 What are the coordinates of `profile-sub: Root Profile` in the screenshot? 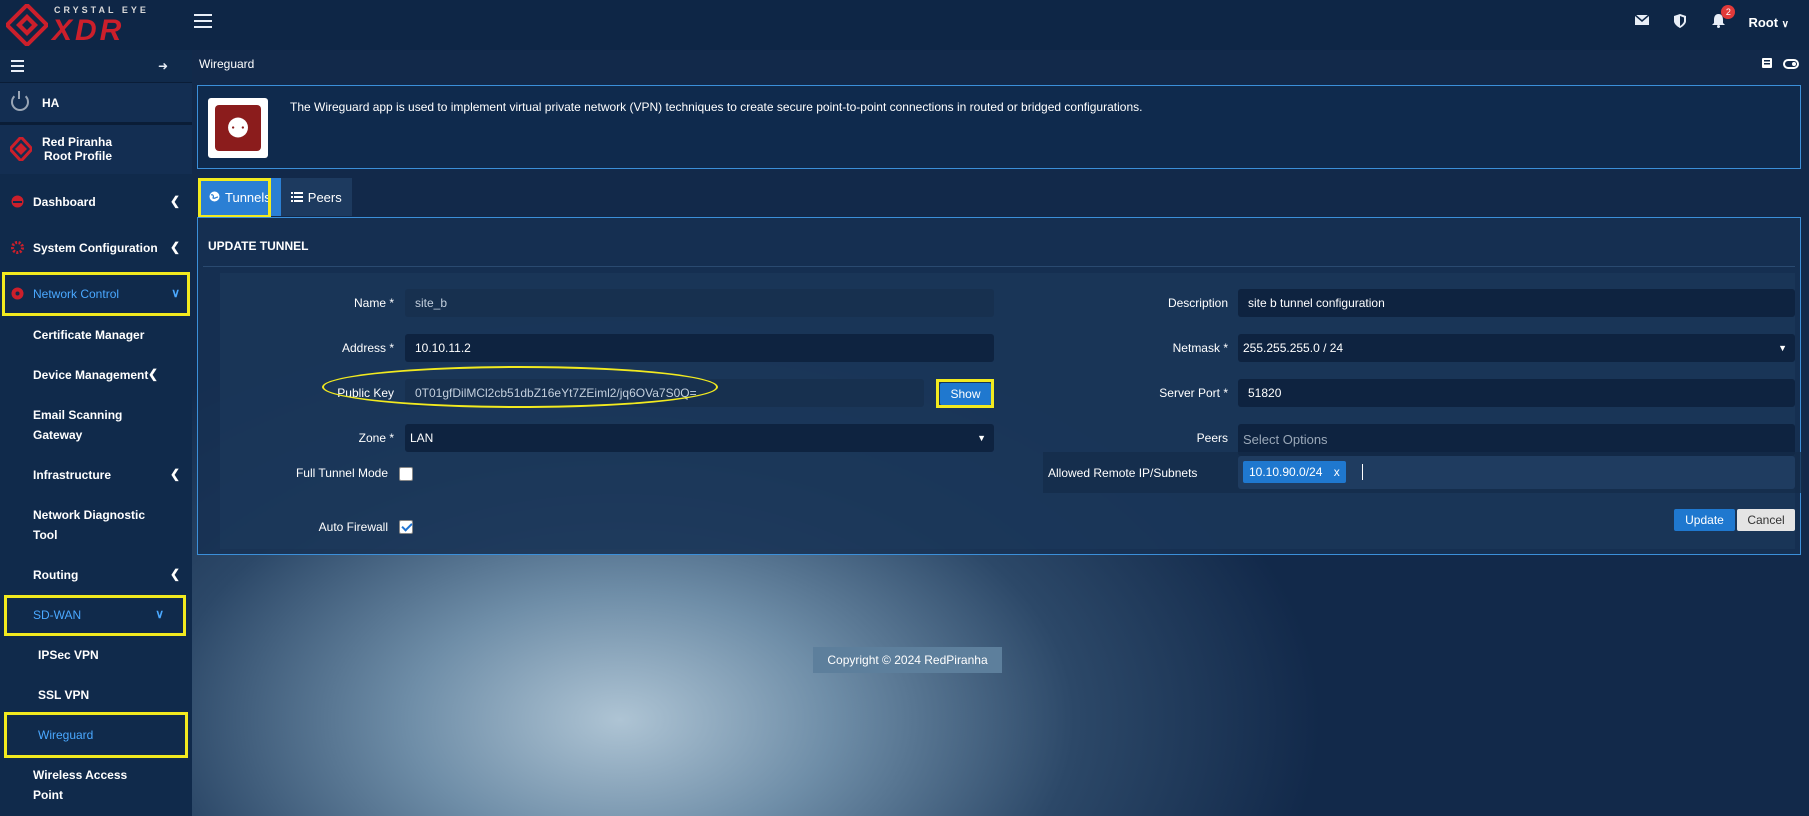 It's located at (78, 156).